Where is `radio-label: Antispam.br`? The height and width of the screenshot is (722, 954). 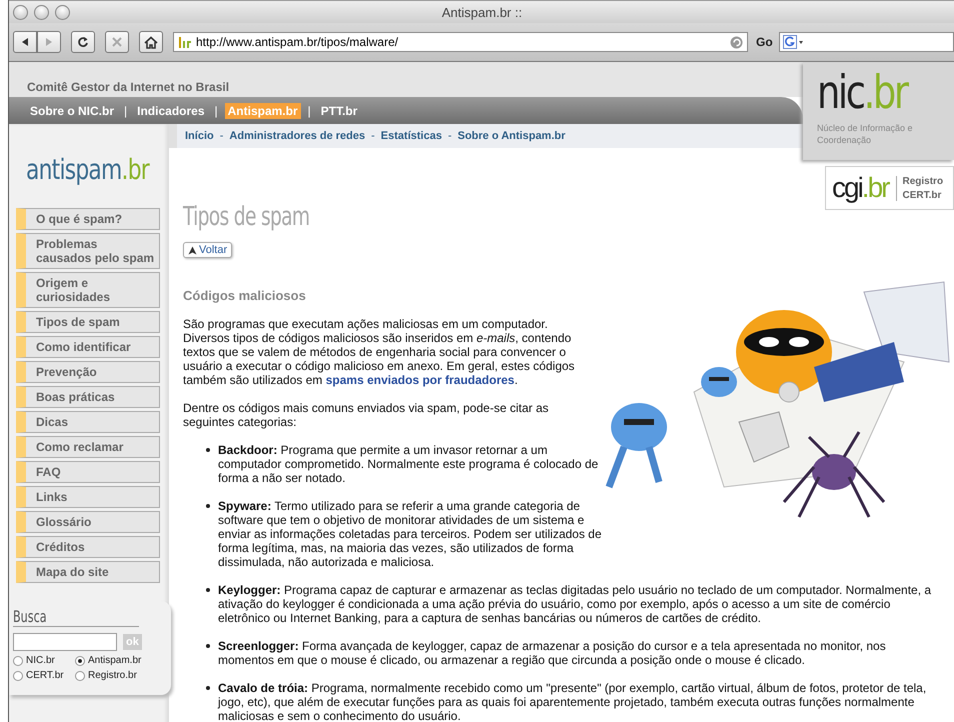
radio-label: Antispam.br is located at coordinates (115, 660).